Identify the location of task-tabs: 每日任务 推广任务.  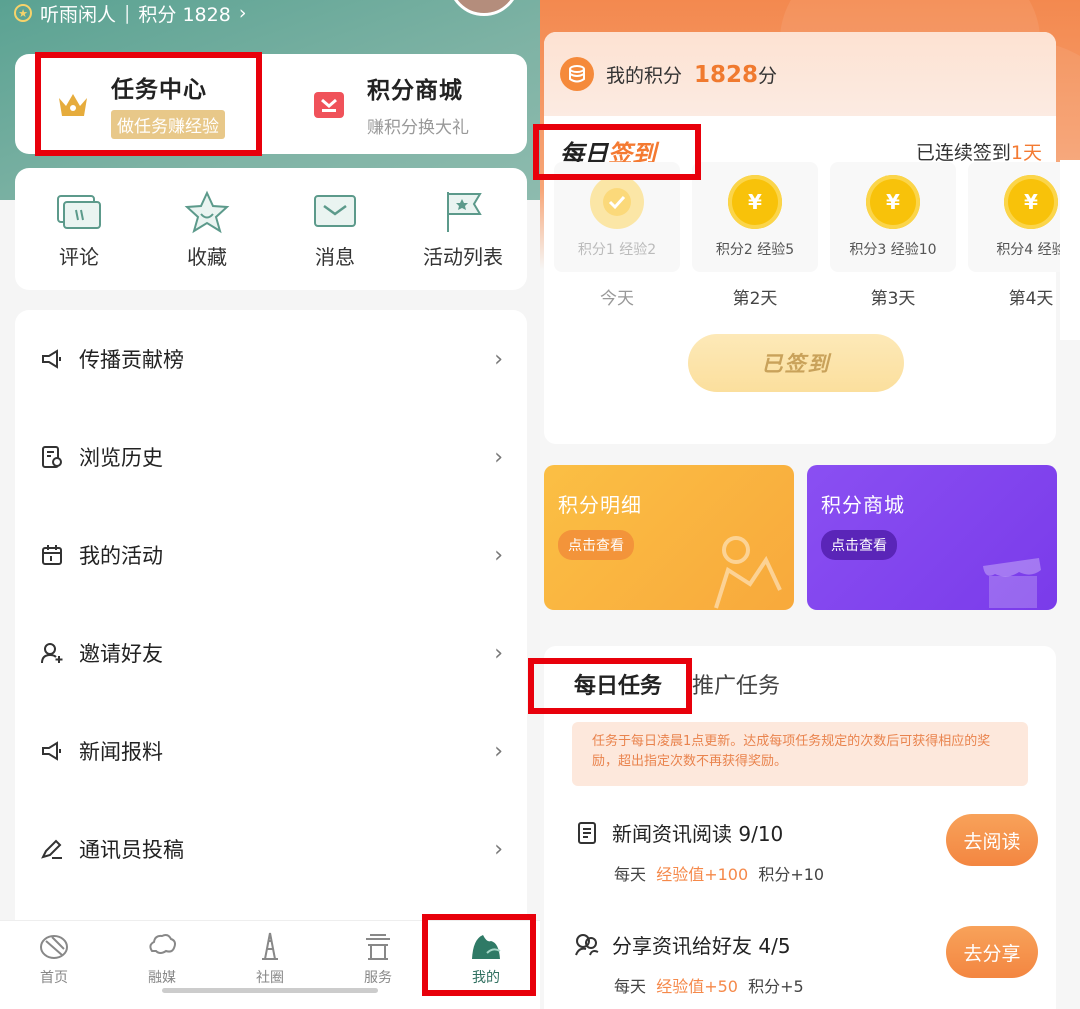
(800, 684).